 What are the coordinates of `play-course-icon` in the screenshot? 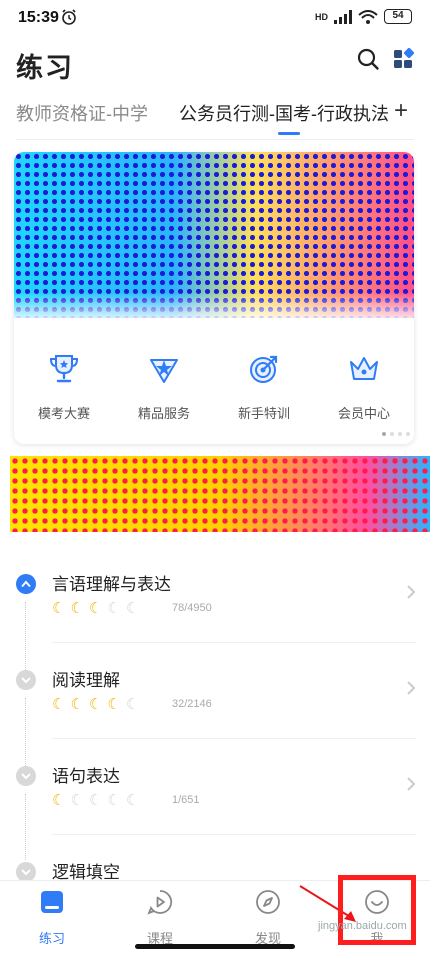 It's located at (160, 902).